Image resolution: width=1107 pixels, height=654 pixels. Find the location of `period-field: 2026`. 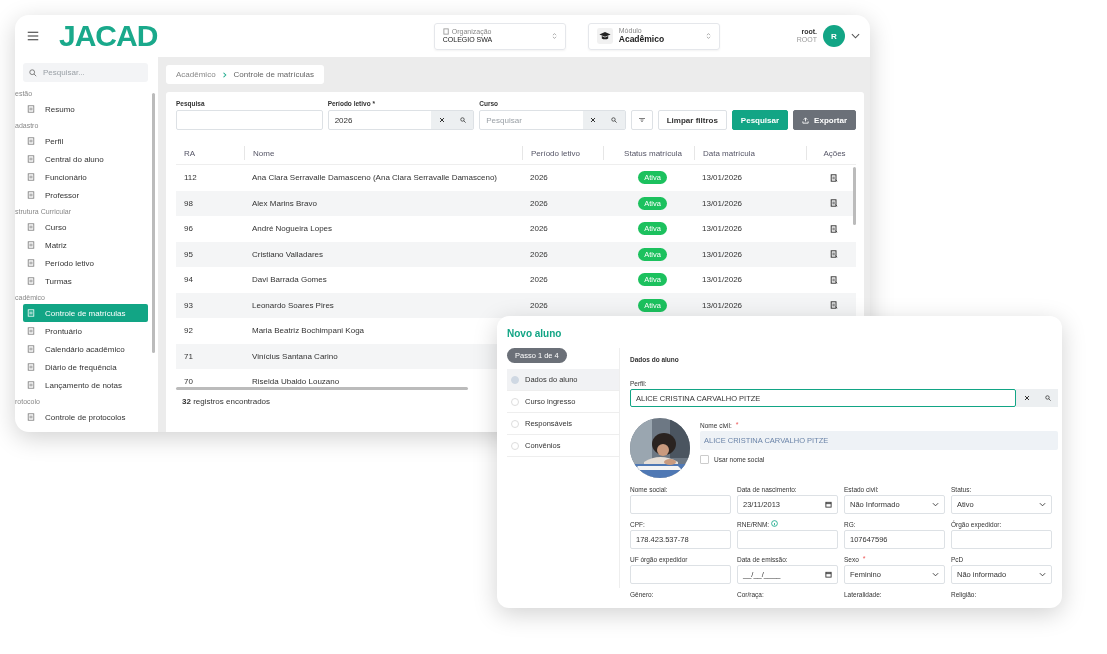

period-field: 2026 is located at coordinates (401, 120).